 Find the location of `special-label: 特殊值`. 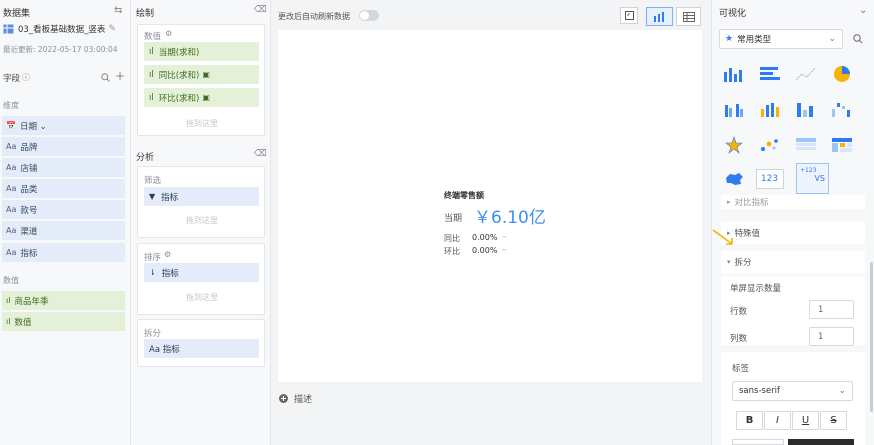

special-label: 特殊值 is located at coordinates (747, 234).